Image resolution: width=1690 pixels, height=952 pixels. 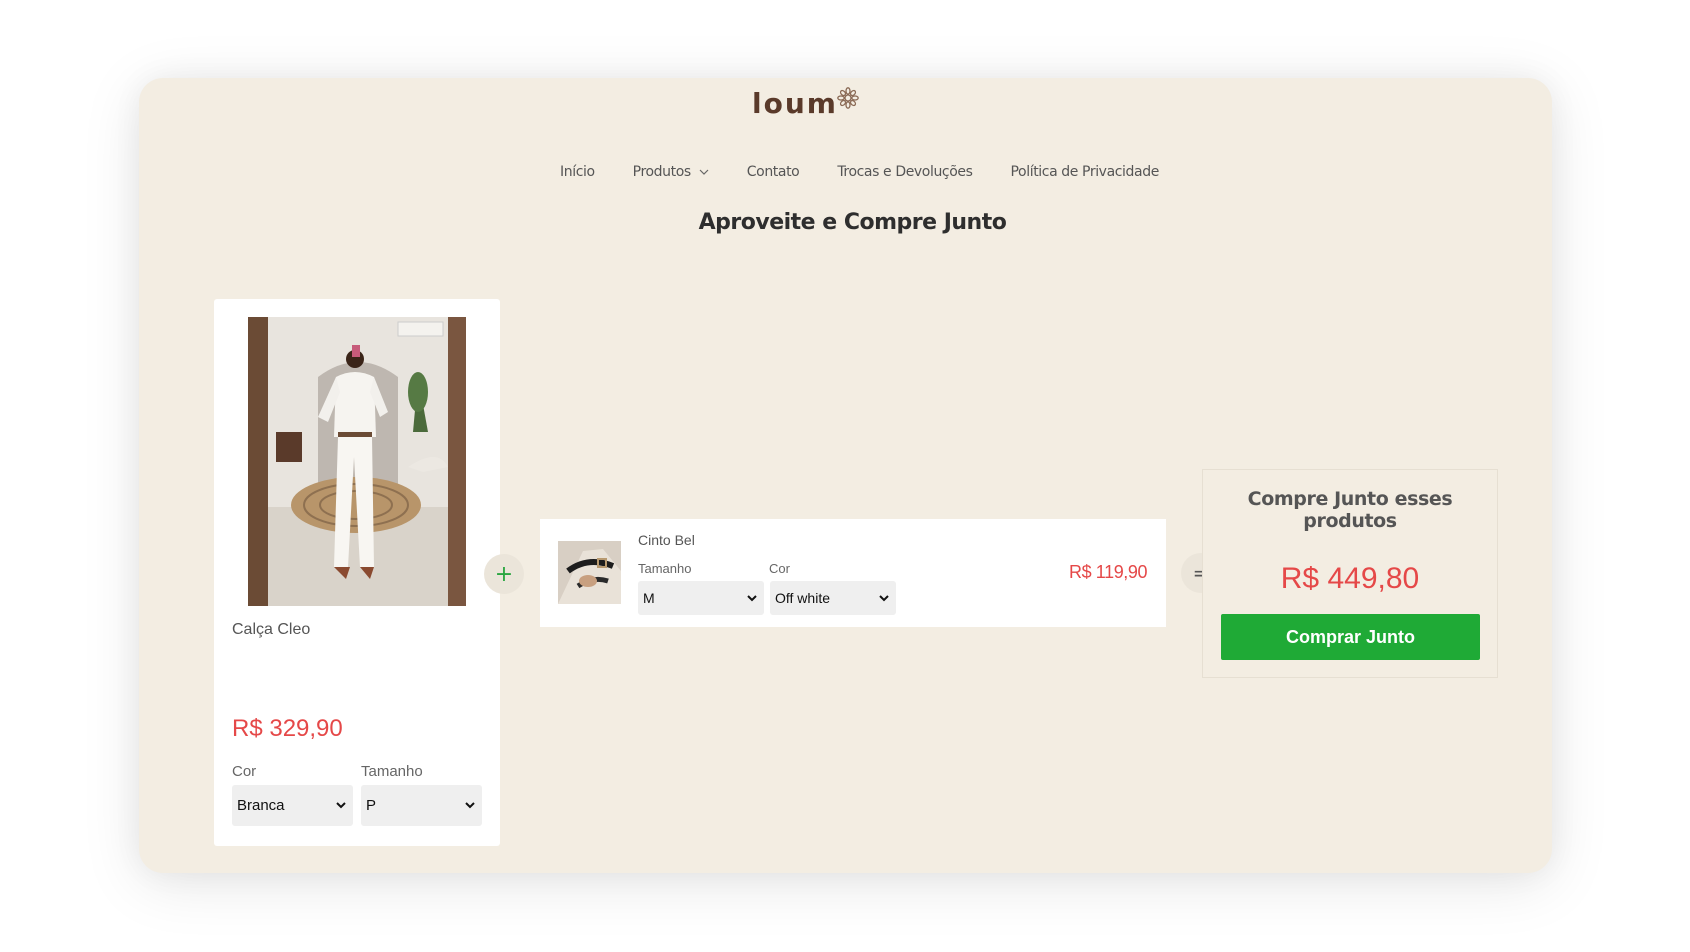 What do you see at coordinates (773, 172) in the screenshot?
I see `nav-item-contato: Contato` at bounding box center [773, 172].